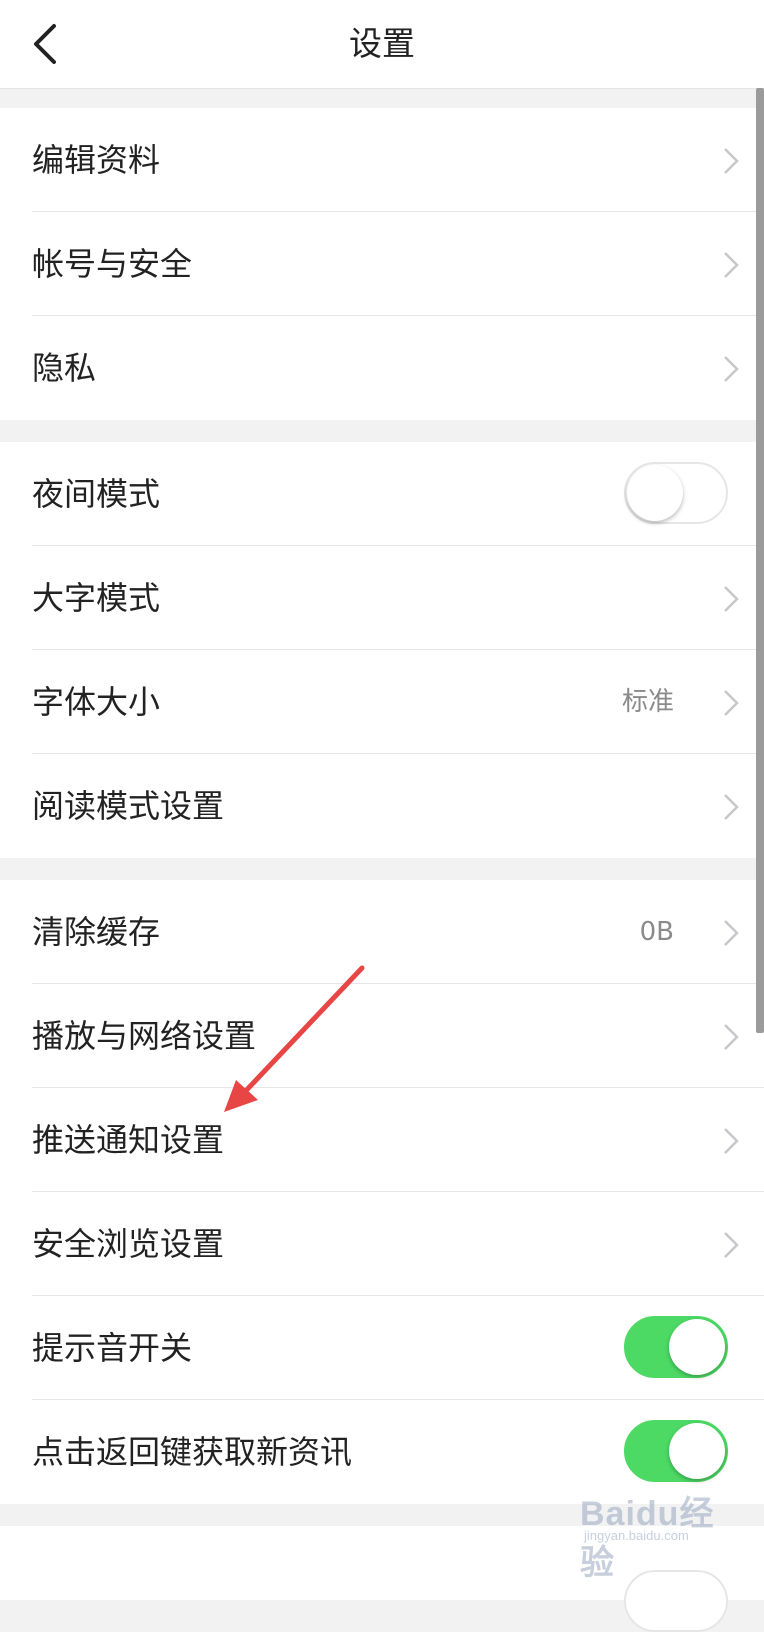 This screenshot has height=1632, width=764. I want to click on row-label: 推送通知设置, so click(128, 1140).